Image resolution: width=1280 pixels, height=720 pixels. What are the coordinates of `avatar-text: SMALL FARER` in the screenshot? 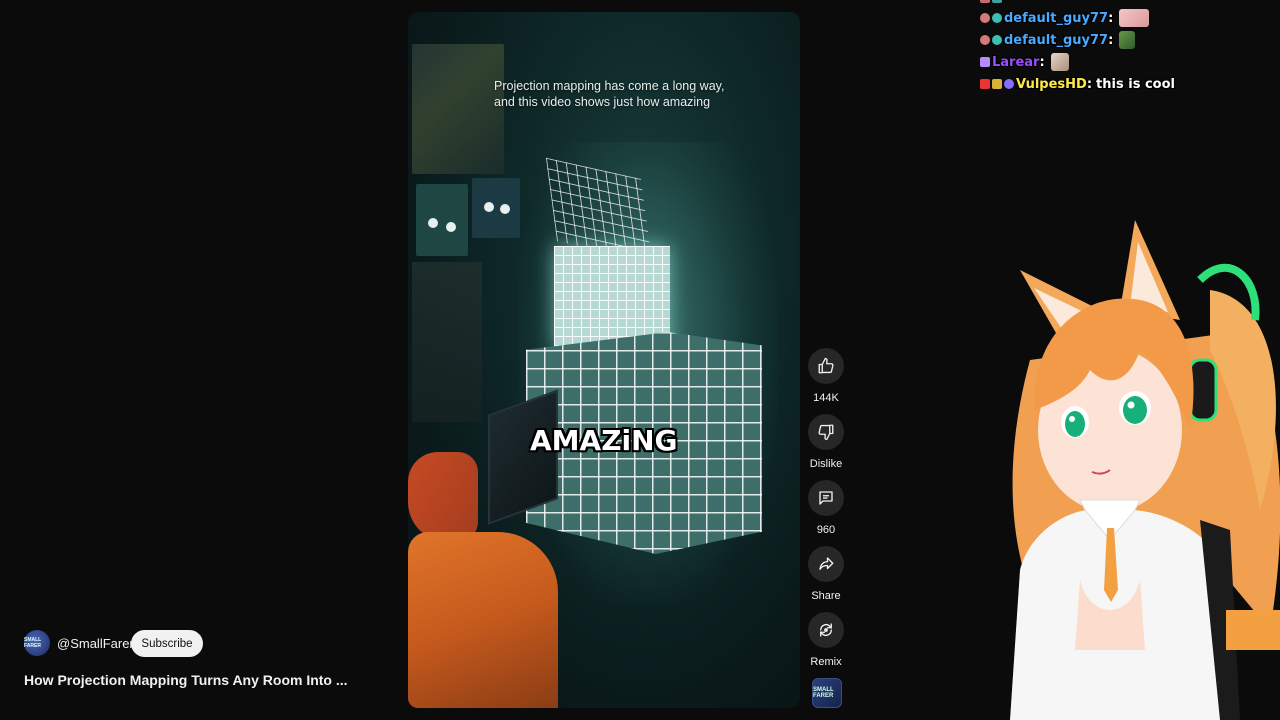 It's located at (33, 643).